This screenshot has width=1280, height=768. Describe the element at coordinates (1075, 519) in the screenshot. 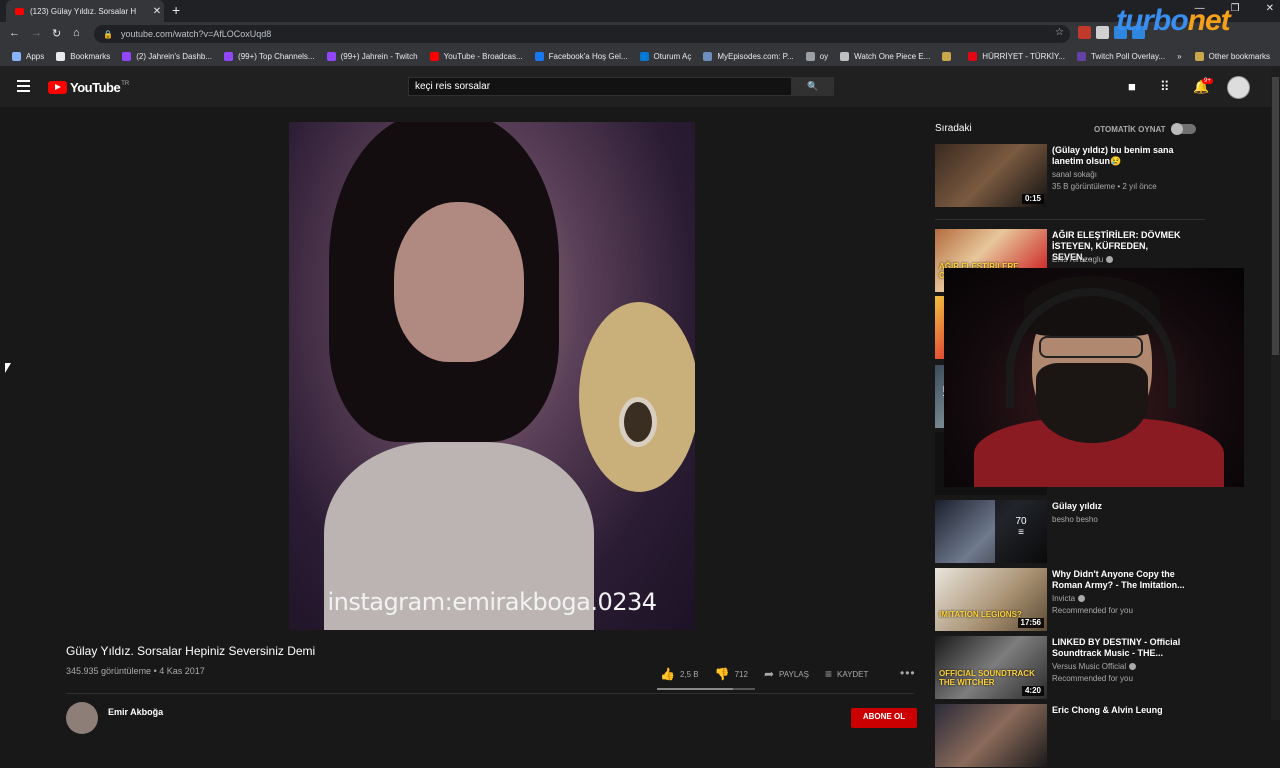

I see `recommended-channel: besho besho` at that location.